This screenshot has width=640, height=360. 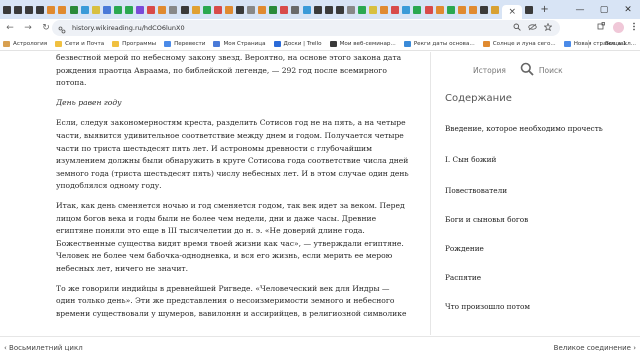 I want to click on minimize-button: —, so click(x=580, y=10).